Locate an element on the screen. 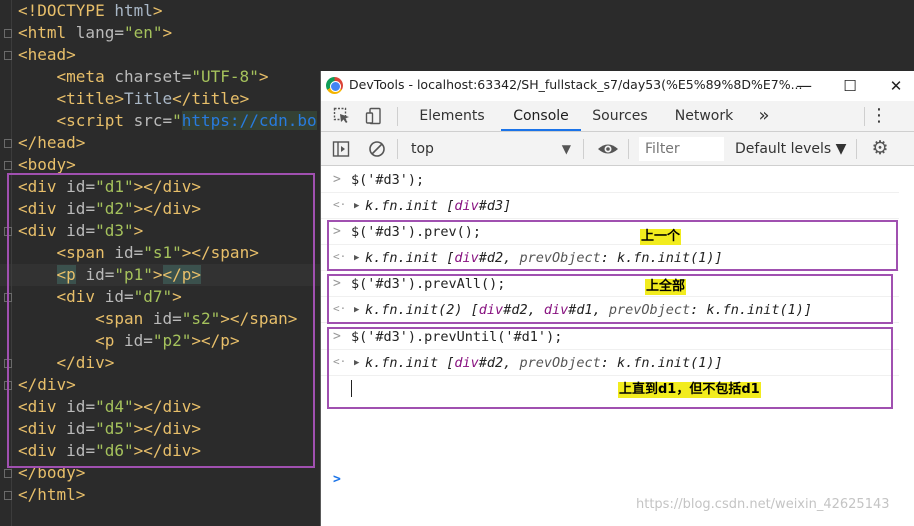  code-token: "en" is located at coordinates (143, 32).